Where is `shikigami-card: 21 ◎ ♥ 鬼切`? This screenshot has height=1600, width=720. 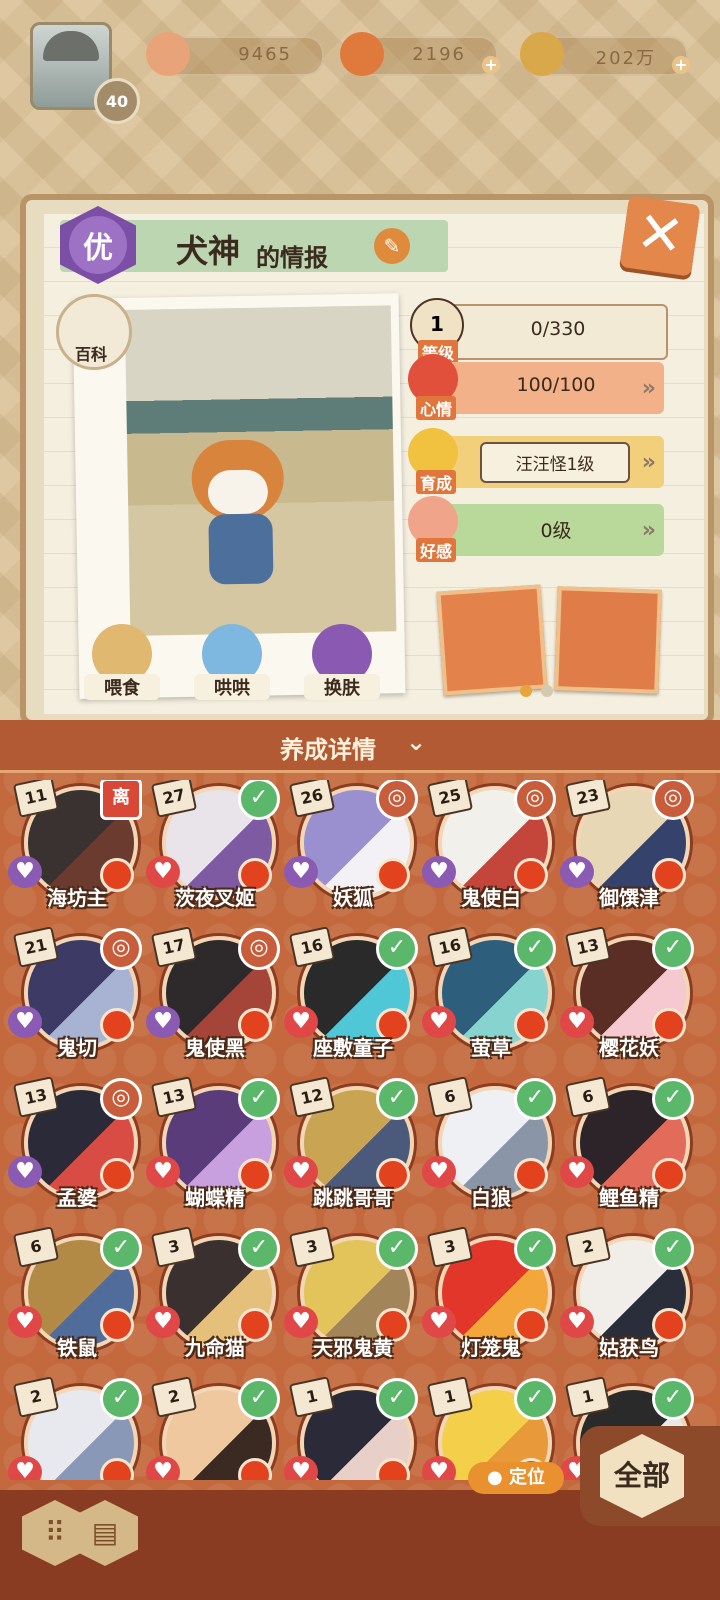
shikigami-card: 21 ◎ ♥ 鬼切 is located at coordinates (77, 1003).